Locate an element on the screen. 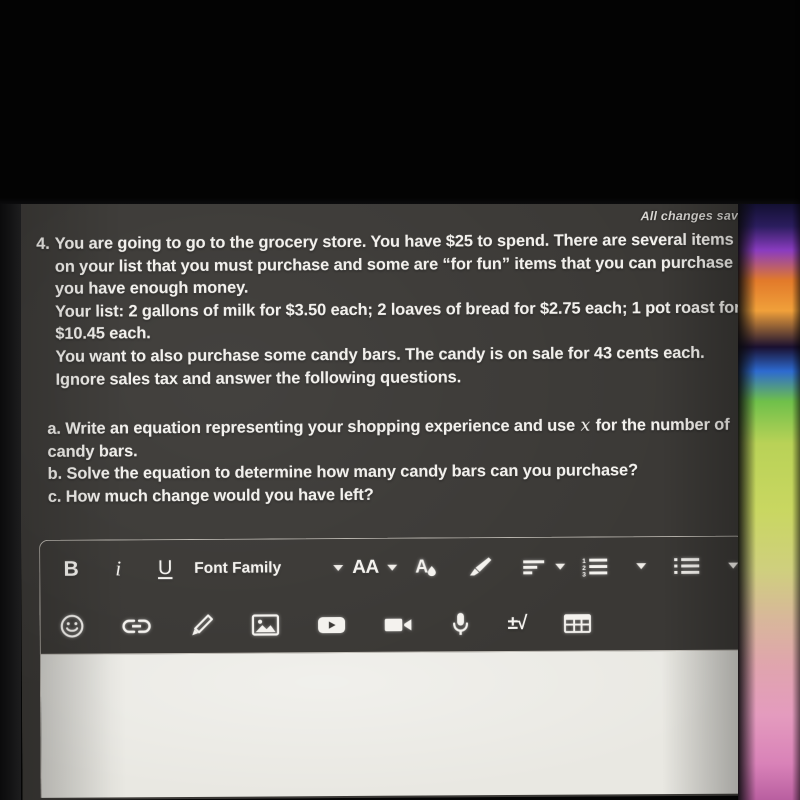 The width and height of the screenshot is (800, 800). youtube-icon is located at coordinates (332, 625).